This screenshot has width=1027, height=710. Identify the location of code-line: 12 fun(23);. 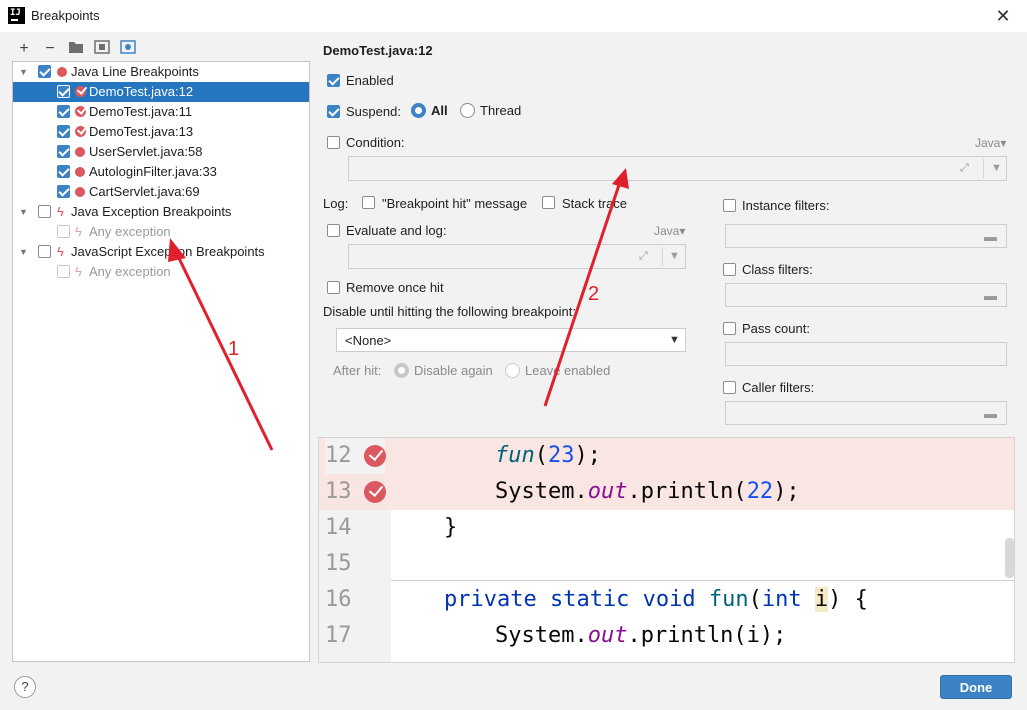
(666, 456).